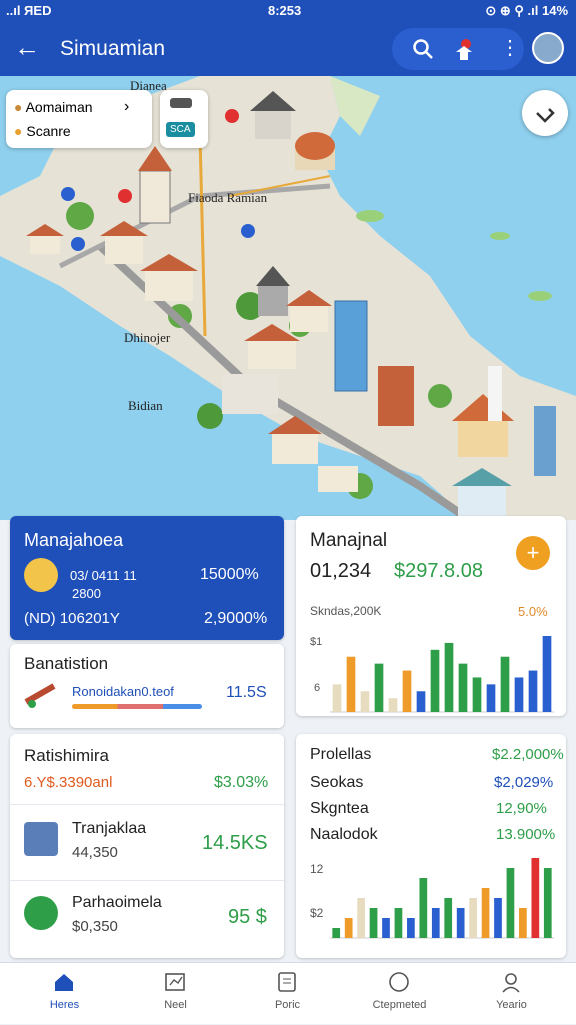 This screenshot has width=576, height=1025. I want to click on row-value: $2.2,000%, so click(528, 754).